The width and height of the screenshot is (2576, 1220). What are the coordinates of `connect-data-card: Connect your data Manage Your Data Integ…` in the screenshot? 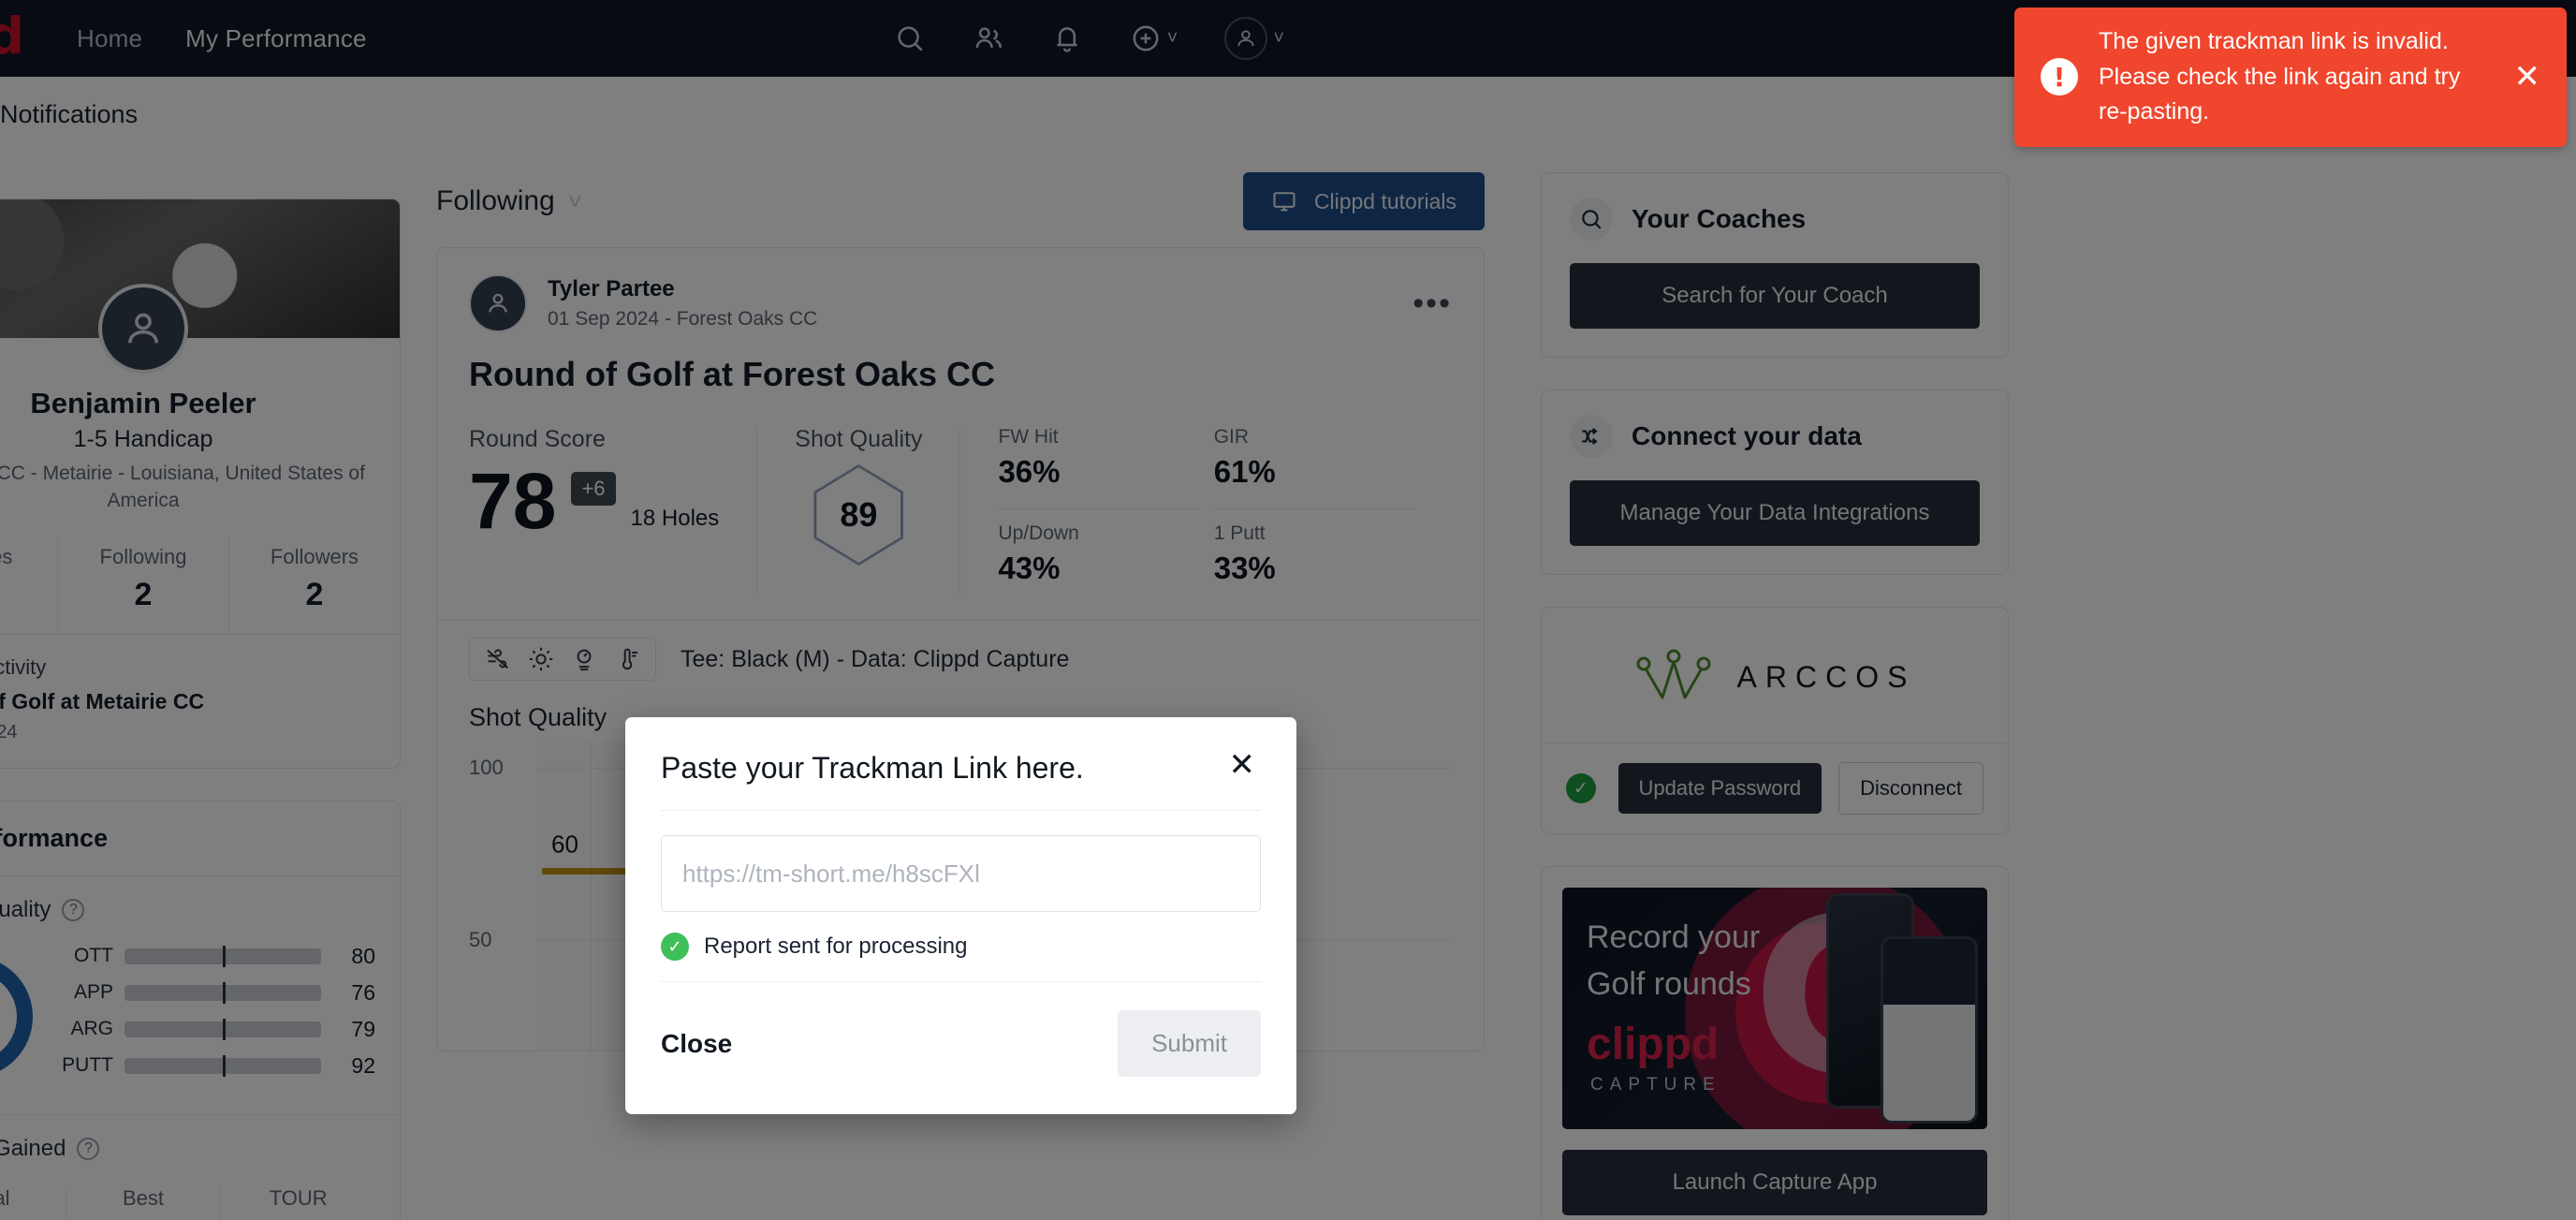 It's located at (1775, 482).